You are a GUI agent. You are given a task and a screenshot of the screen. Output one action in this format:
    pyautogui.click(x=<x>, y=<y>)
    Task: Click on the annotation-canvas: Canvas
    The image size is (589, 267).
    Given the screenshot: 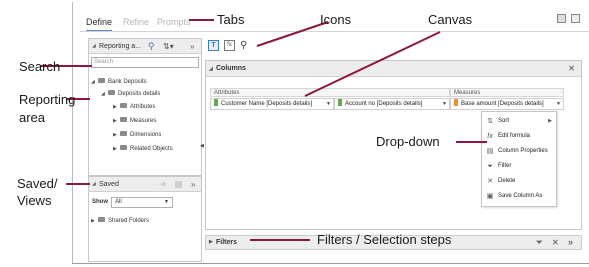 What is the action you would take?
    pyautogui.click(x=450, y=19)
    